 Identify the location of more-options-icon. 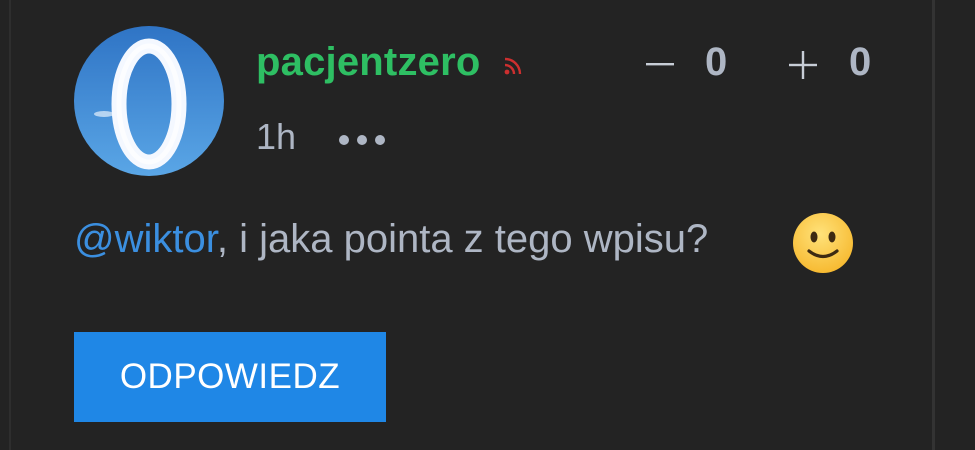
(366, 140).